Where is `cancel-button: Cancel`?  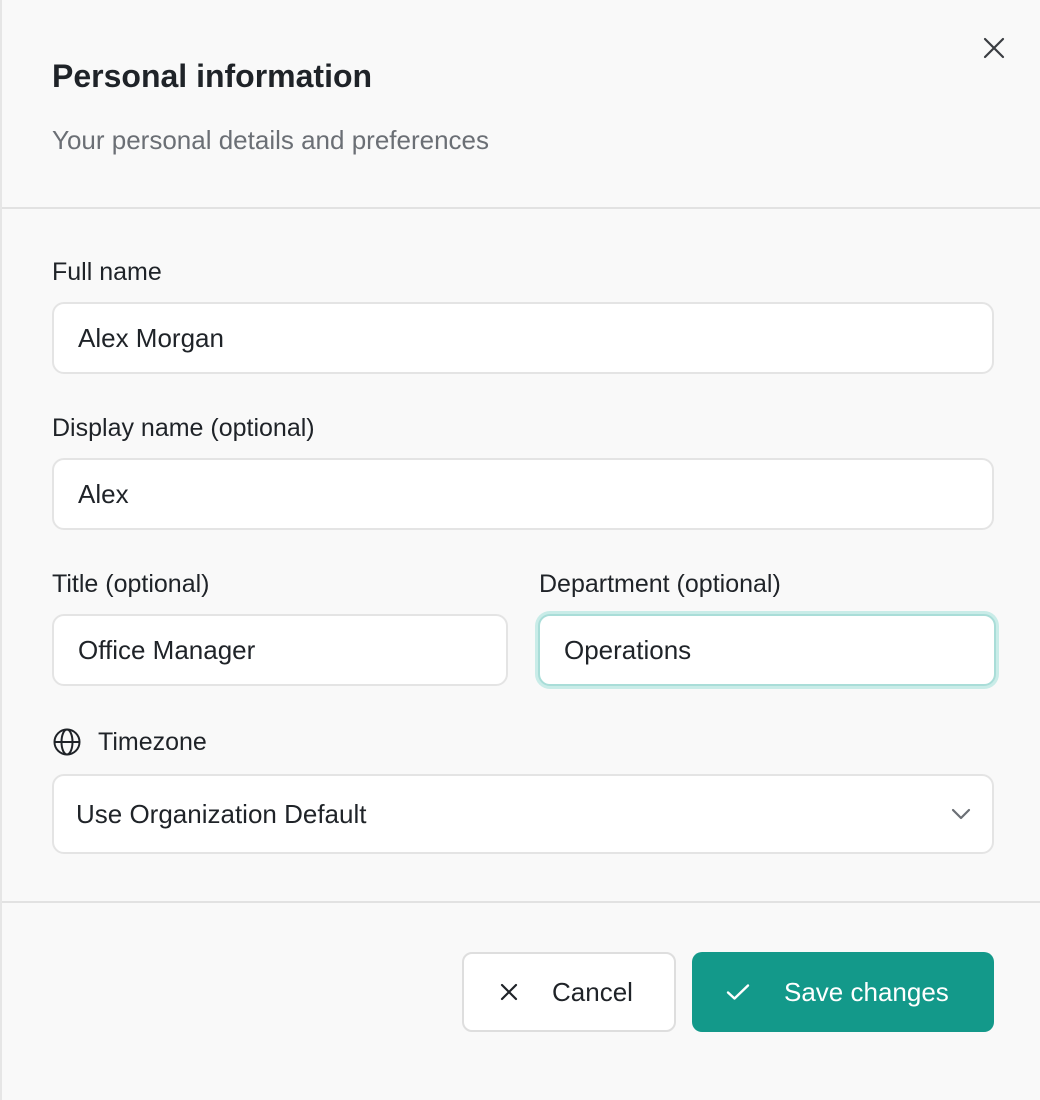 cancel-button: Cancel is located at coordinates (569, 992).